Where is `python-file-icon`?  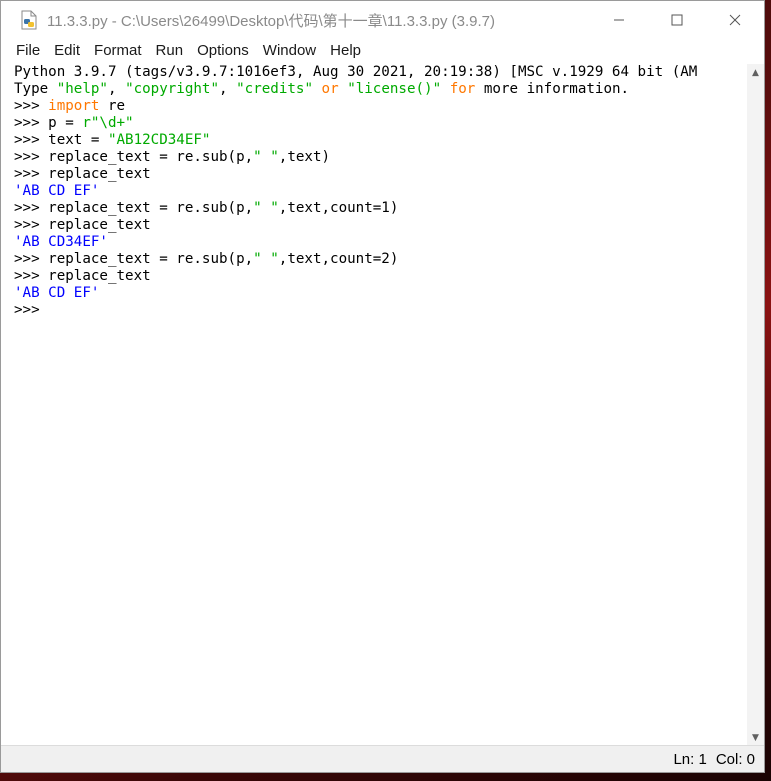 python-file-icon is located at coordinates (29, 20).